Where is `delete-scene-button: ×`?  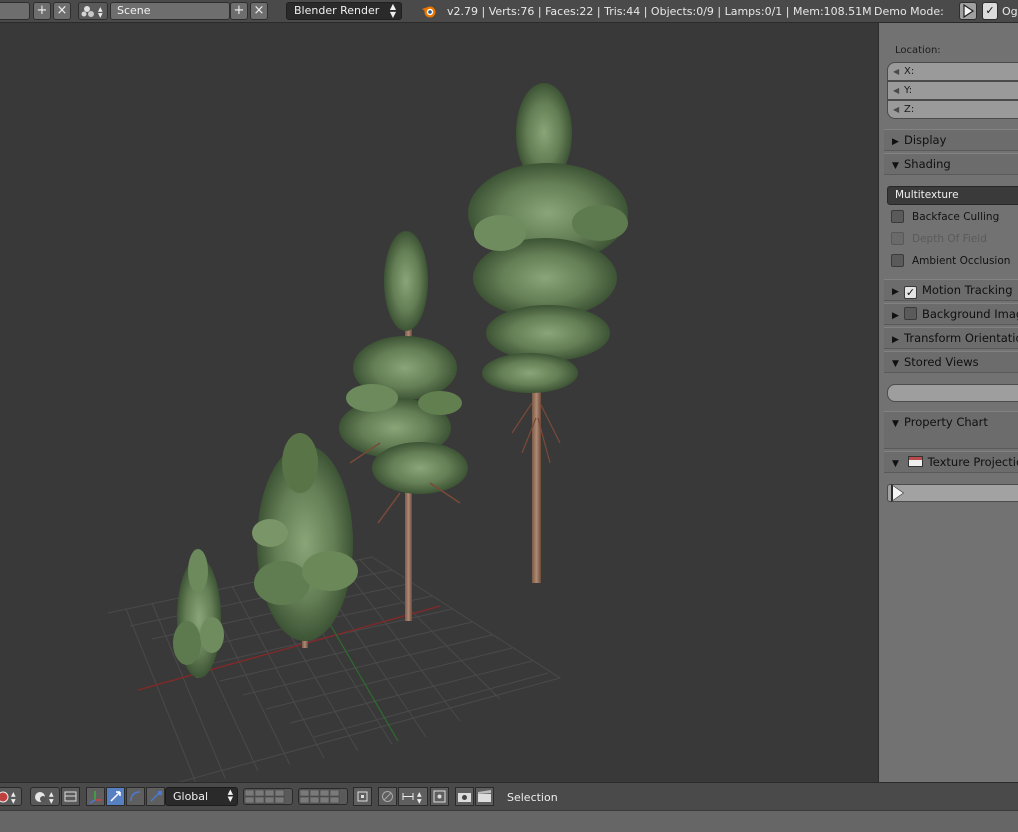
delete-scene-button: × is located at coordinates (259, 11).